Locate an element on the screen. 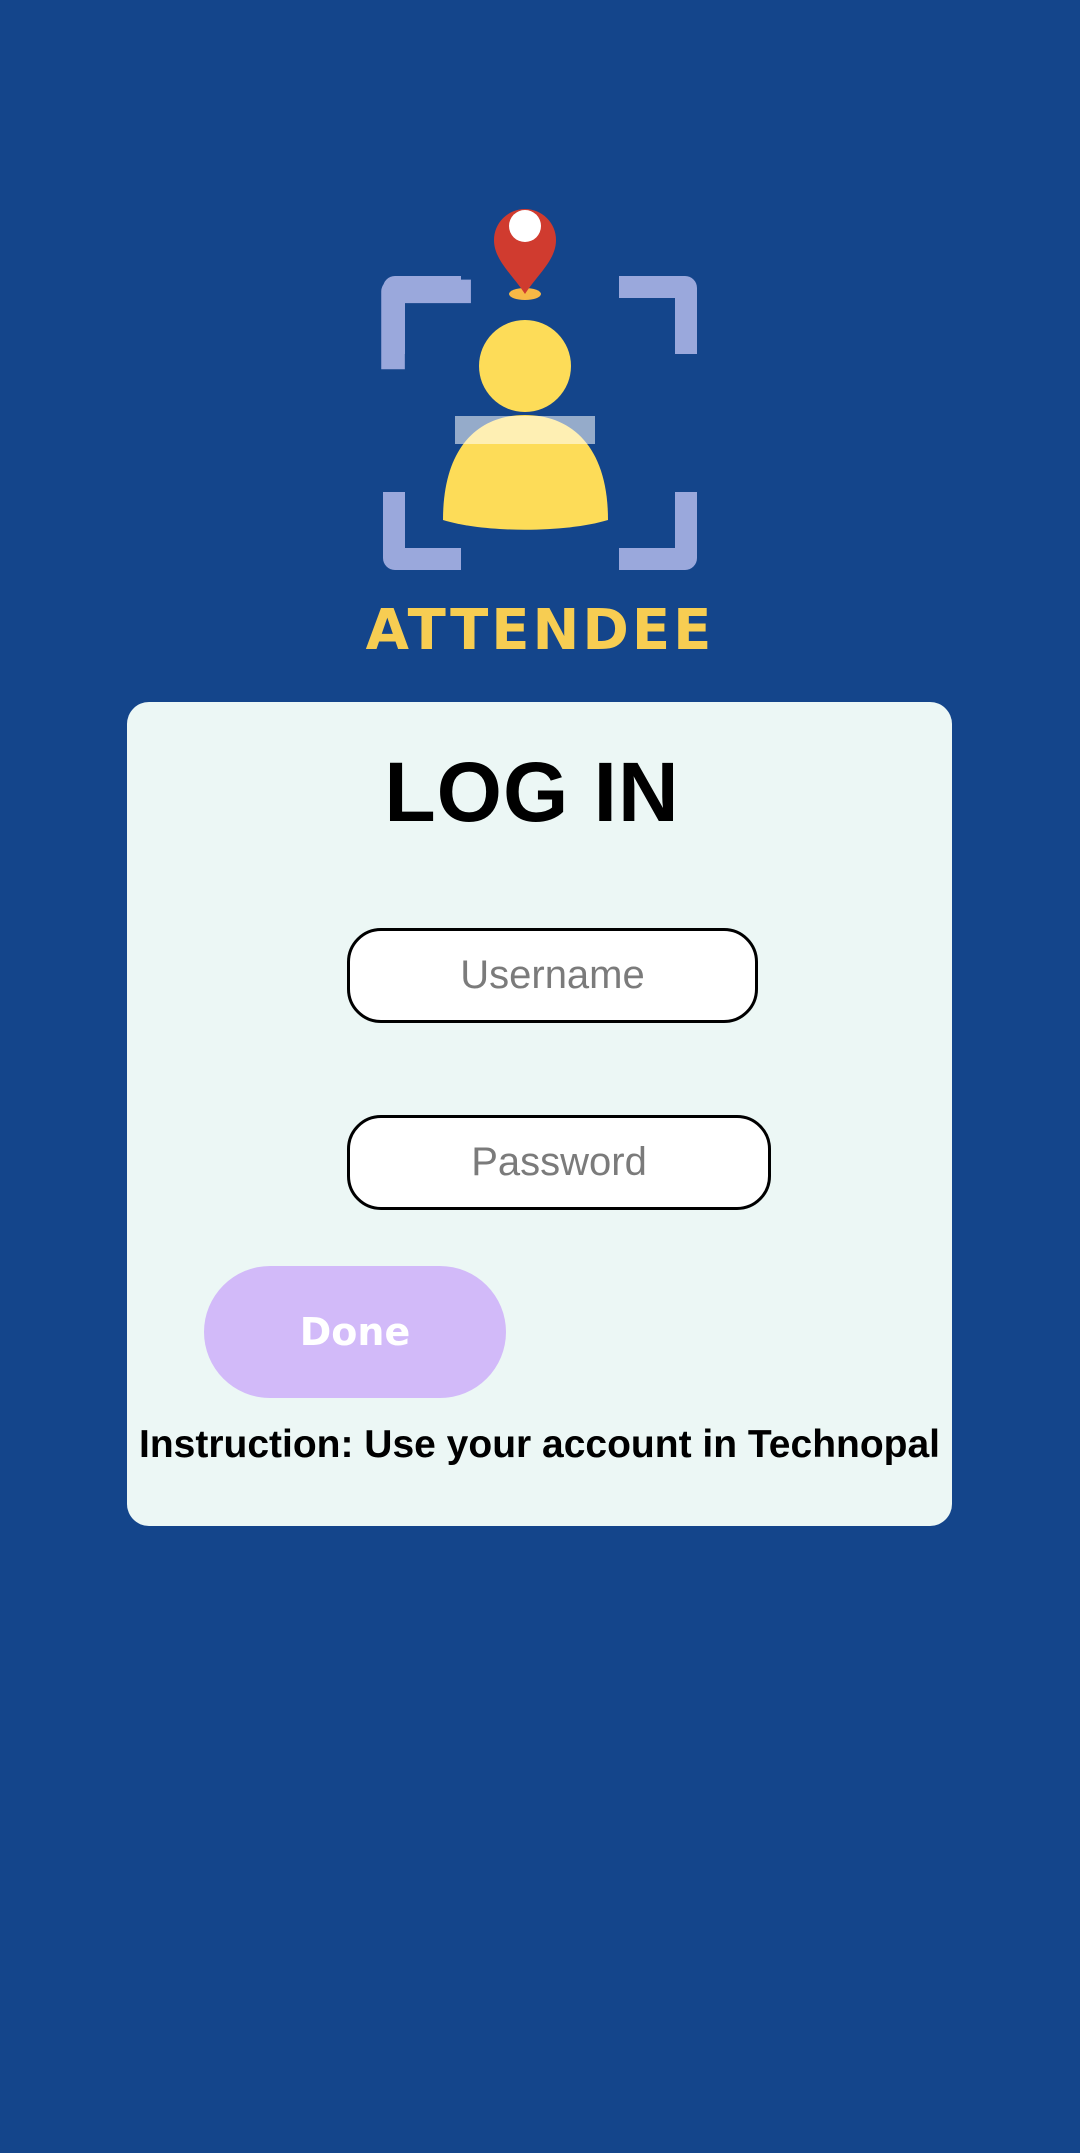 The image size is (1080, 2153). username-input is located at coordinates (552, 975).